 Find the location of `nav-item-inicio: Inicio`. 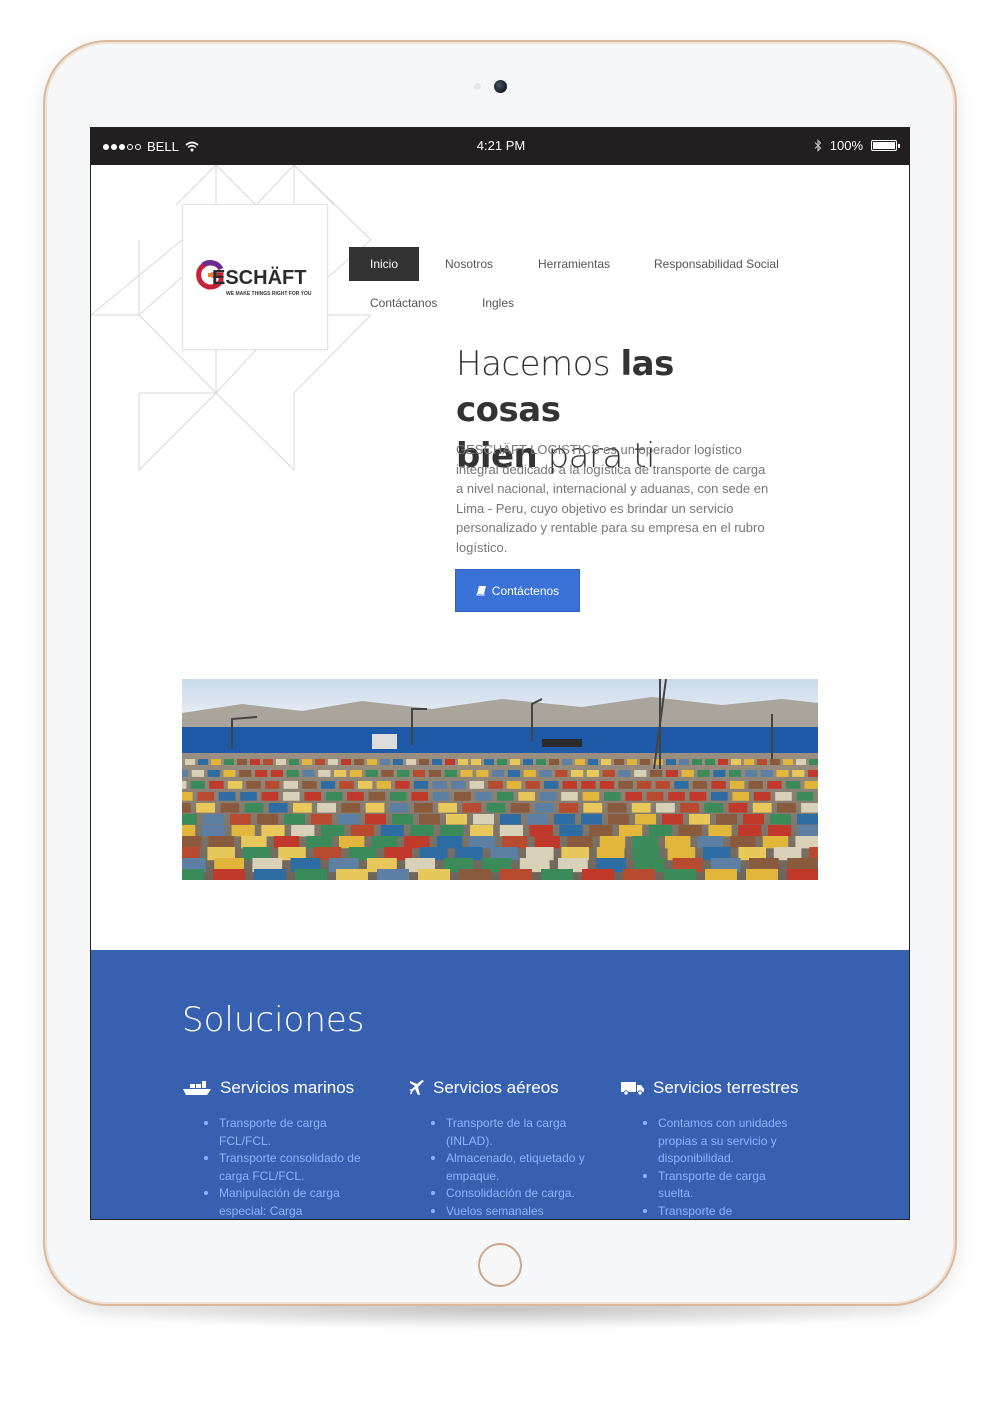

nav-item-inicio: Inicio is located at coordinates (384, 264).